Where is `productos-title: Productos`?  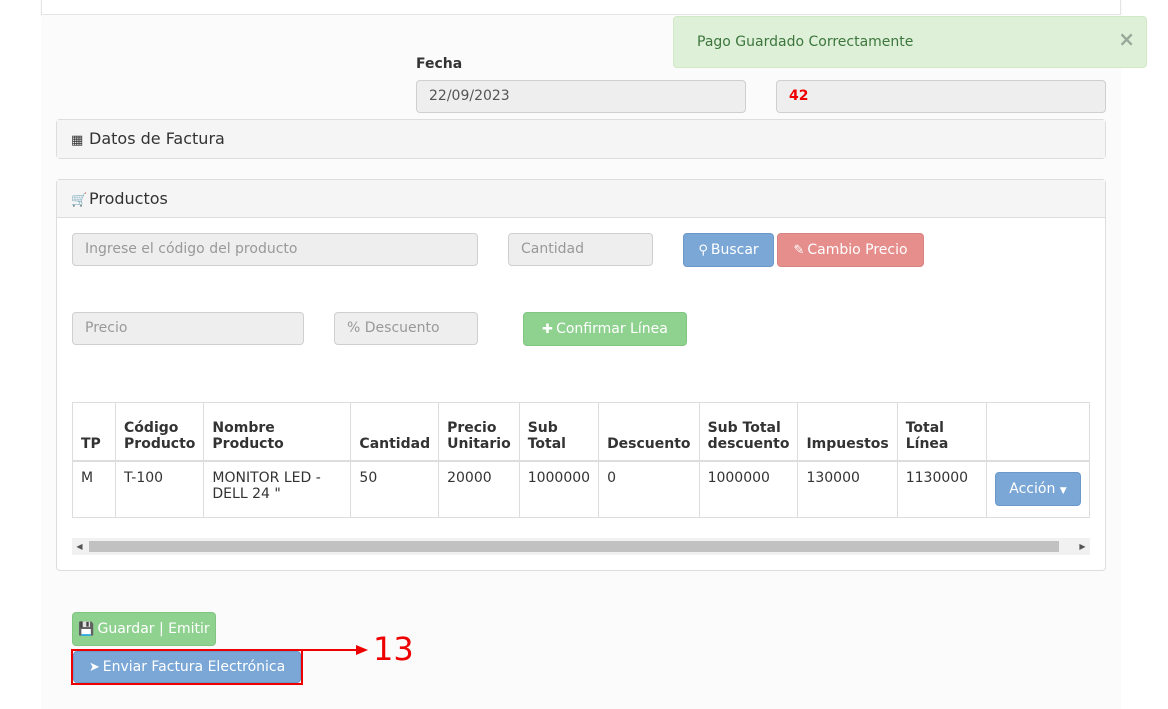
productos-title: Productos is located at coordinates (128, 198).